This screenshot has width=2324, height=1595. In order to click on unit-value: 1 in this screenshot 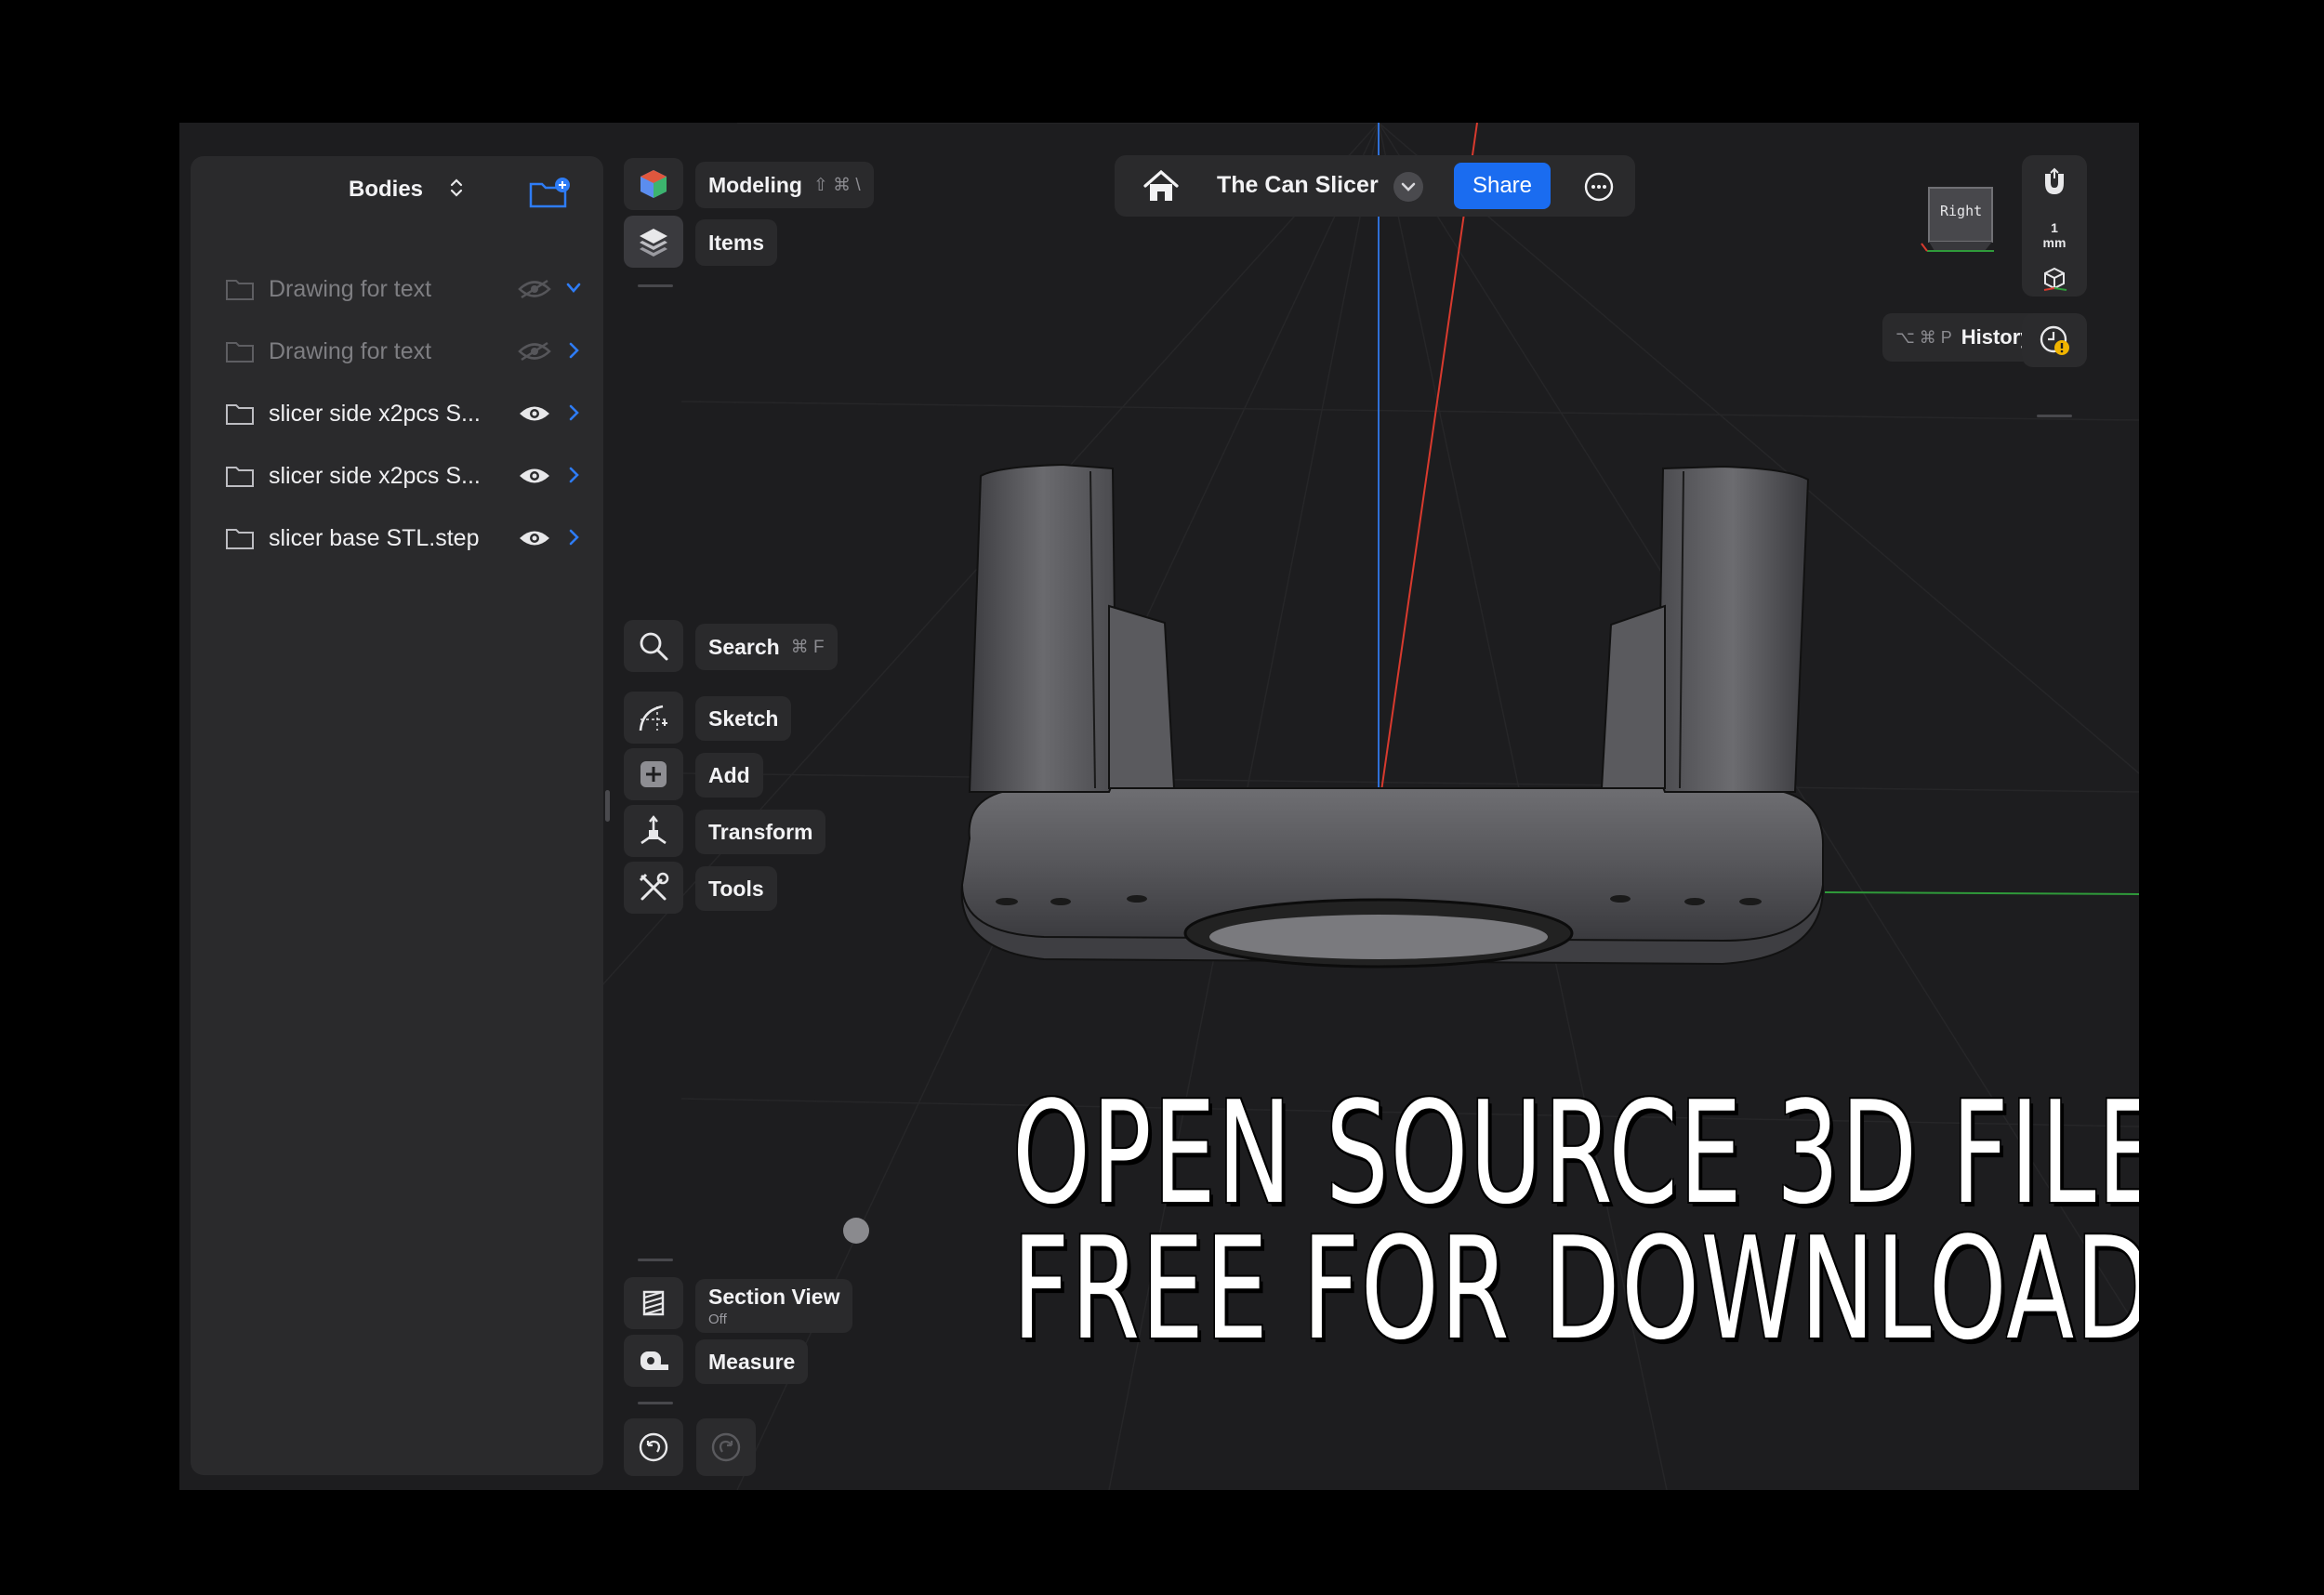, I will do `click(2054, 227)`.